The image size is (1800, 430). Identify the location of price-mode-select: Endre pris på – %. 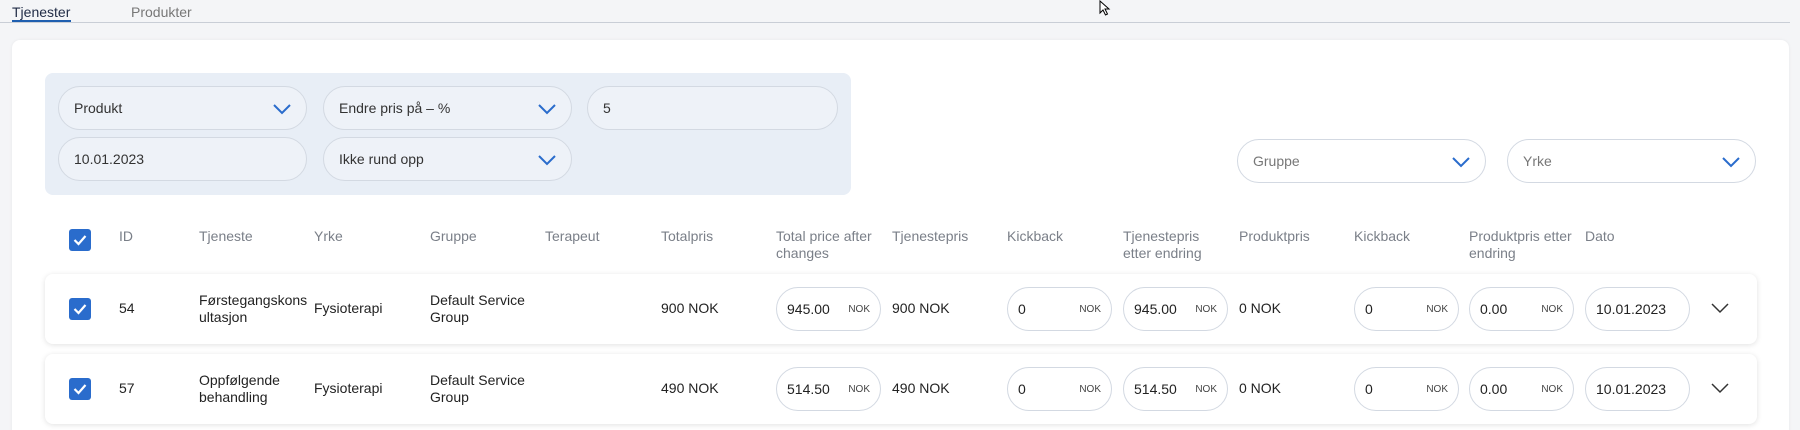
(447, 108).